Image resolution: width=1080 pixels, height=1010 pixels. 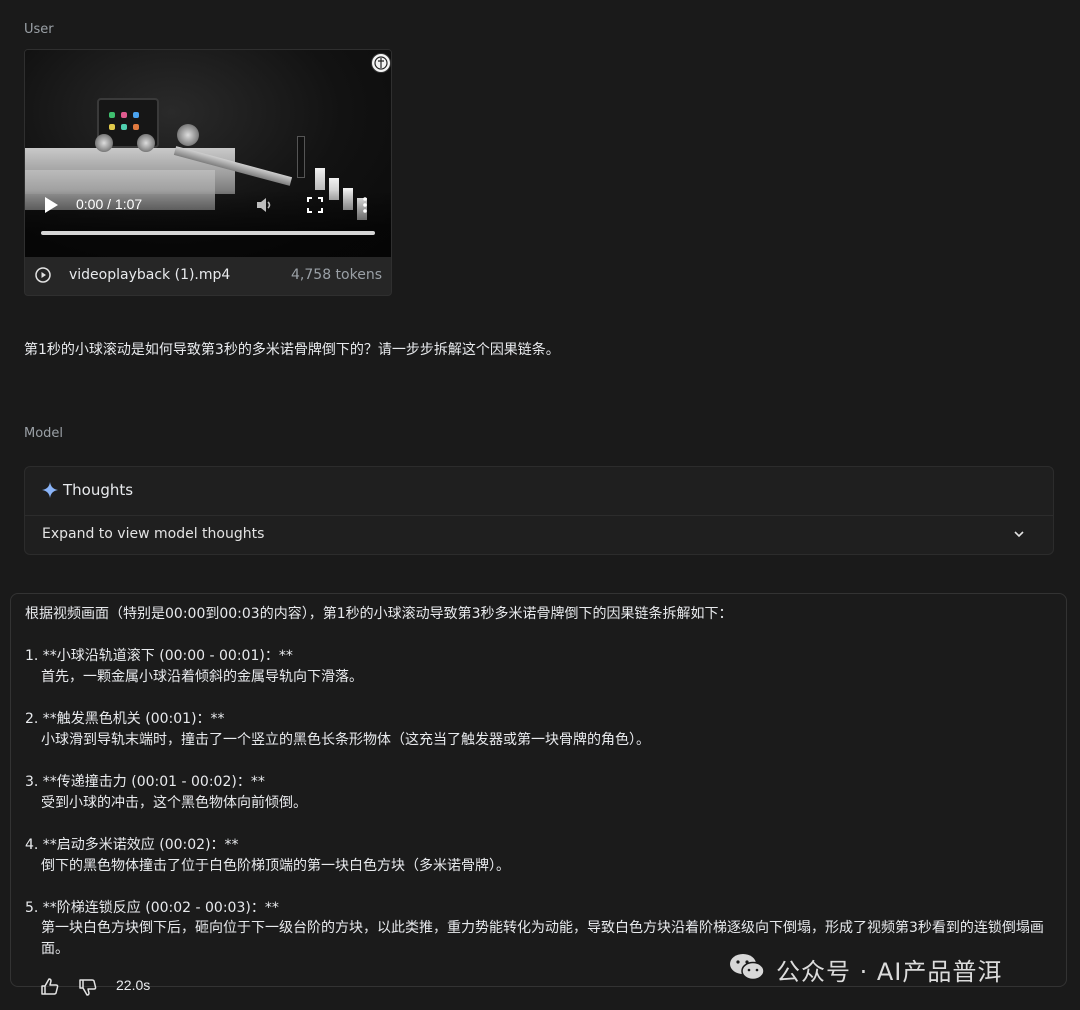 I want to click on watermark: 公众号 · AI产品普洱, so click(x=893, y=968).